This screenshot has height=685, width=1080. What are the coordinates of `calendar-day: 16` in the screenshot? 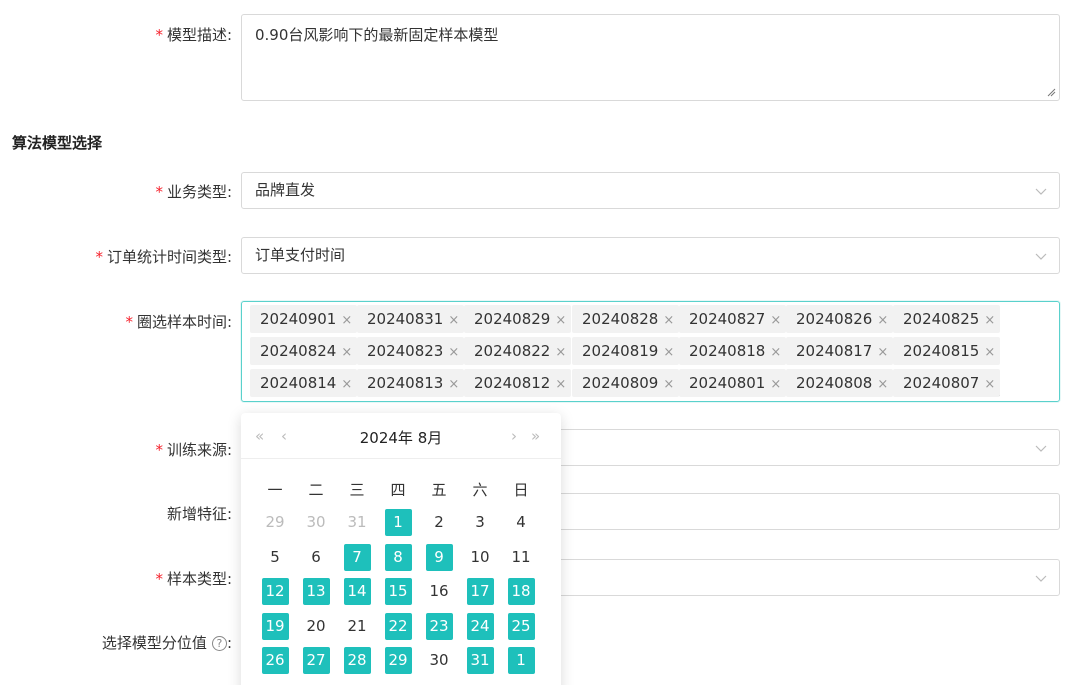 It's located at (439, 591).